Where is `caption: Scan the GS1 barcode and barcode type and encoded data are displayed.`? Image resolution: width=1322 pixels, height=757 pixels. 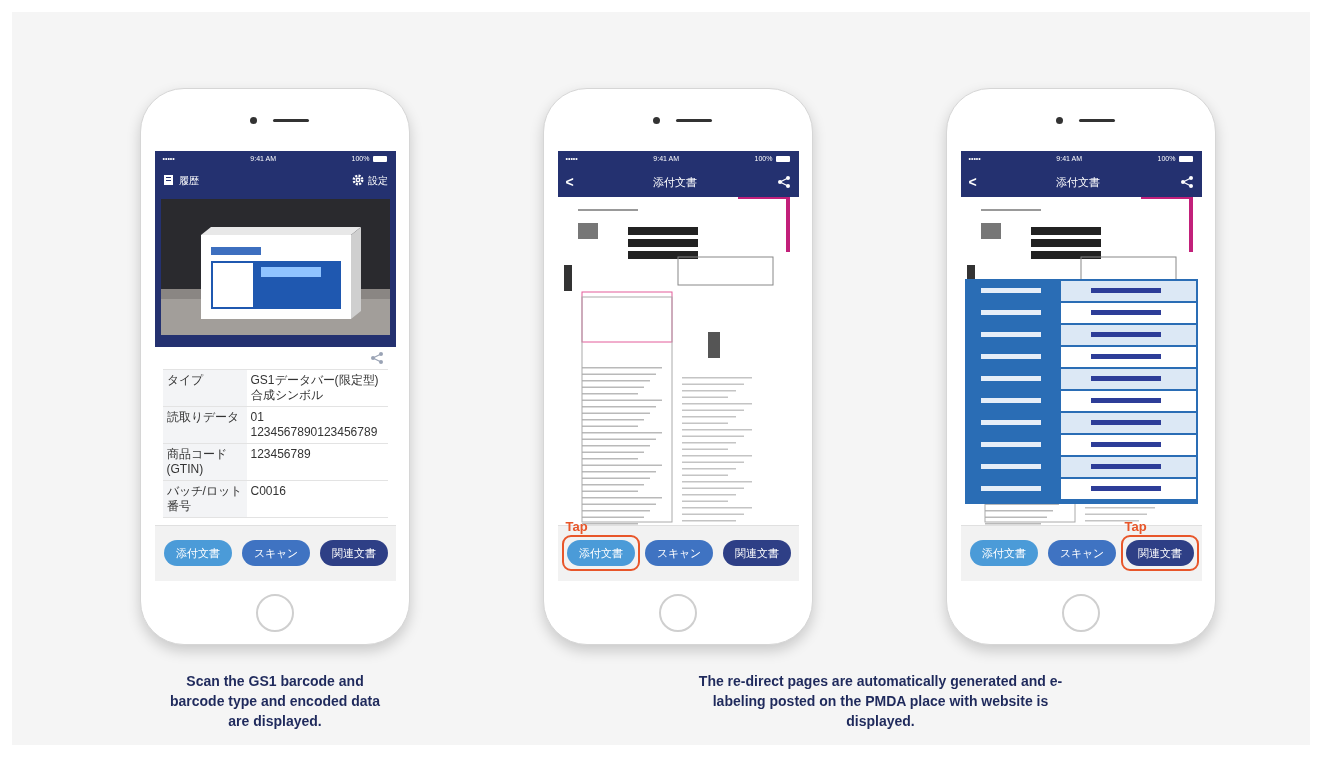 caption: Scan the GS1 barcode and barcode type and encoded data are displayed. is located at coordinates (275, 701).